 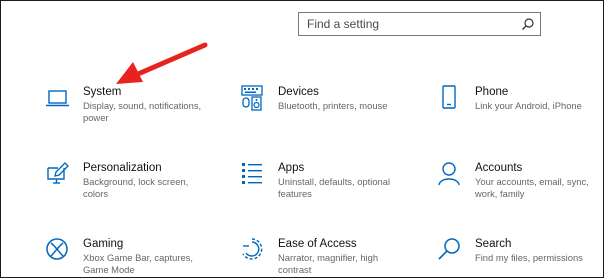 I want to click on tile-description: Uninstall, defaults, optional features, so click(x=334, y=187).